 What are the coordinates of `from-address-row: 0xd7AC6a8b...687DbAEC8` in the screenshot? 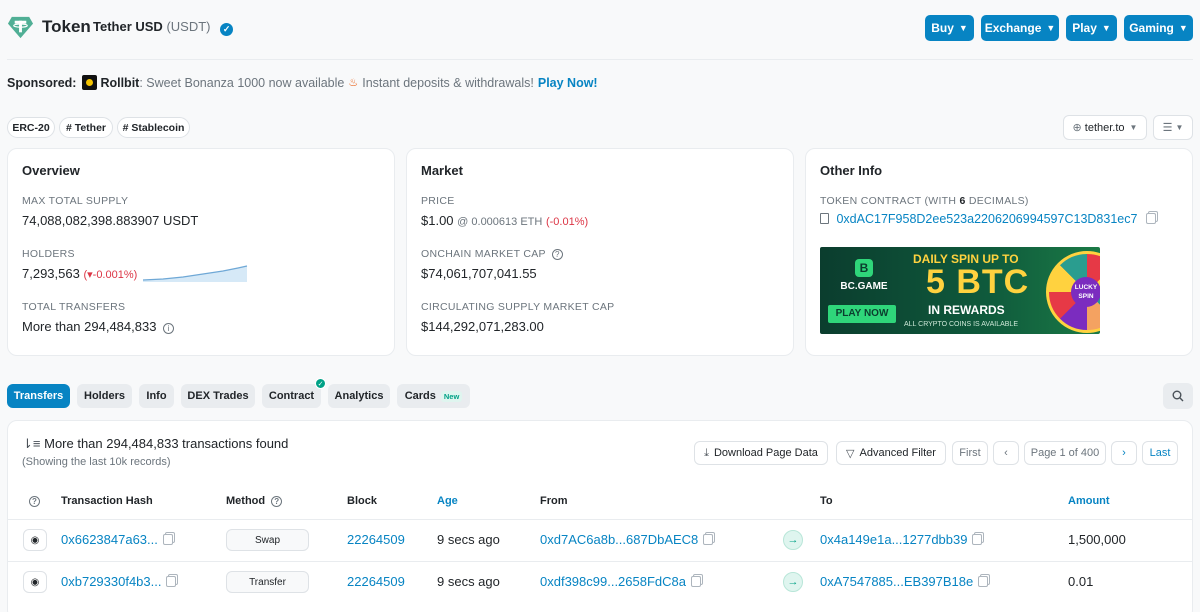 It's located at (627, 539).